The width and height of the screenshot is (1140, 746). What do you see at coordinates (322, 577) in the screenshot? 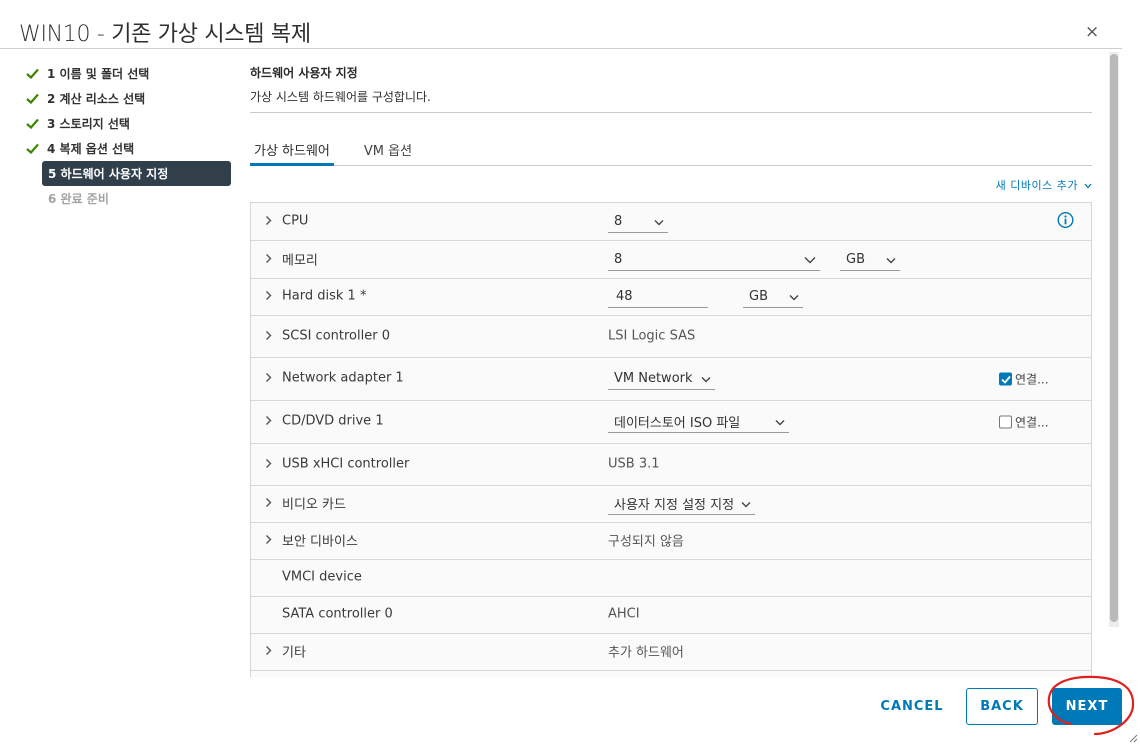
I see `hw-label: VMCI device` at bounding box center [322, 577].